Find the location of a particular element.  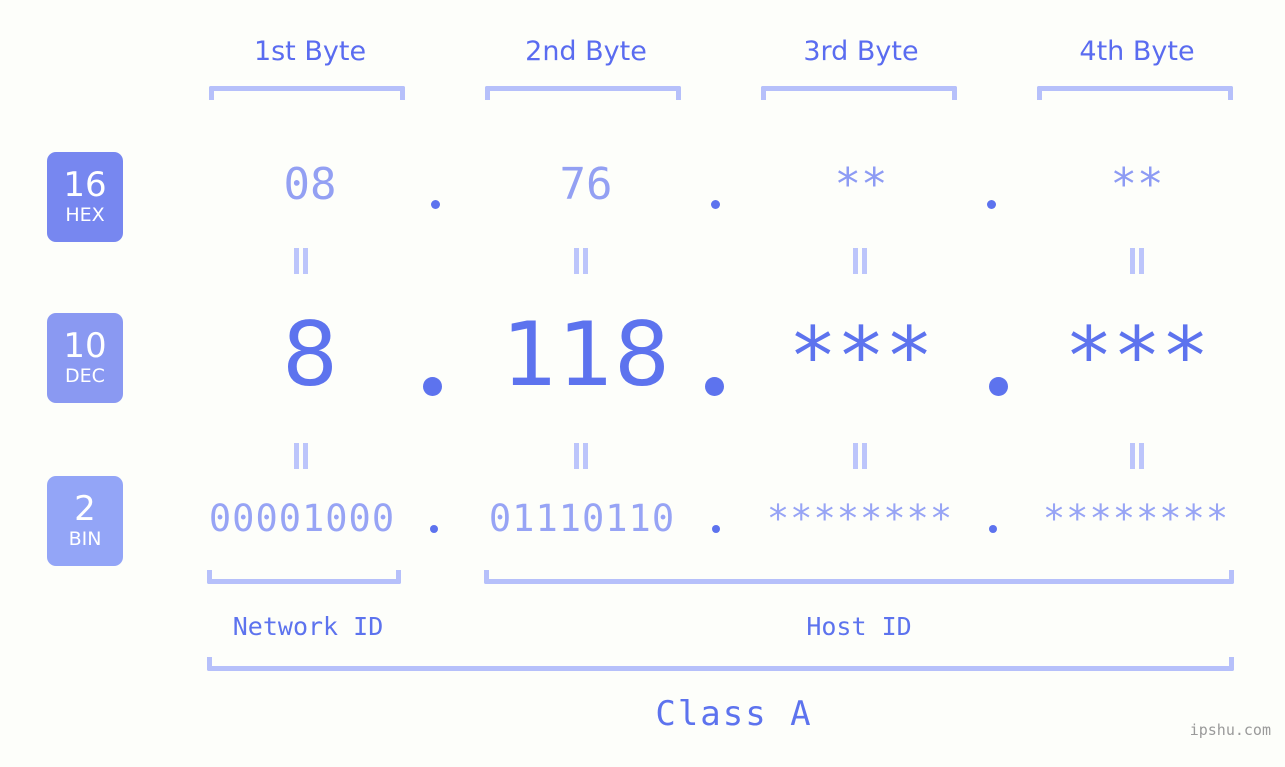

hex-byte-2: 76 is located at coordinates (586, 184).